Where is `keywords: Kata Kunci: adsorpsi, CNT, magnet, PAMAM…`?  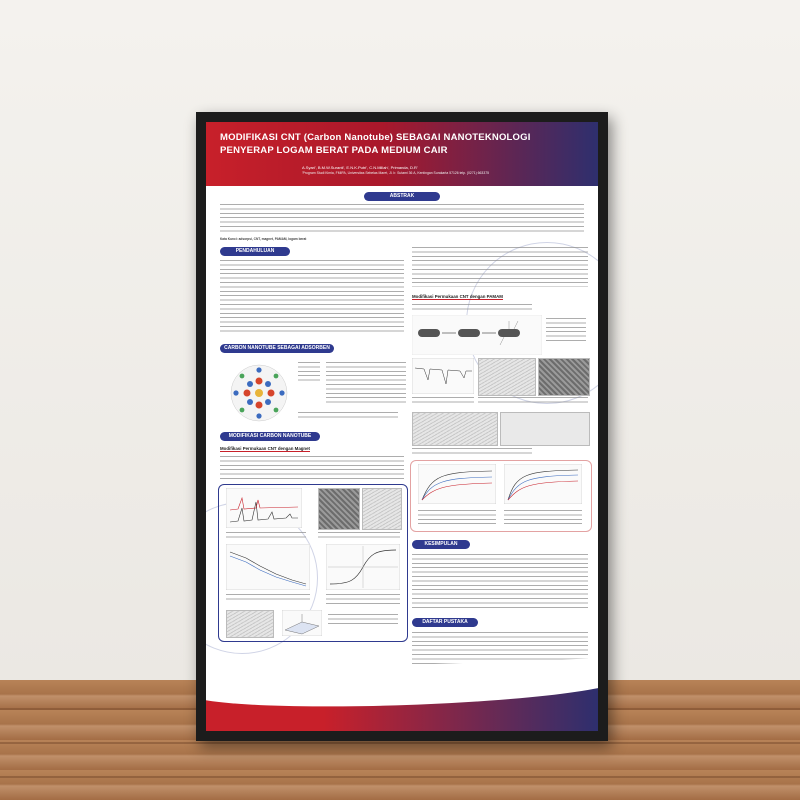
keywords: Kata Kunci: adsorpsi, CNT, magnet, PAMAM… is located at coordinates (263, 239).